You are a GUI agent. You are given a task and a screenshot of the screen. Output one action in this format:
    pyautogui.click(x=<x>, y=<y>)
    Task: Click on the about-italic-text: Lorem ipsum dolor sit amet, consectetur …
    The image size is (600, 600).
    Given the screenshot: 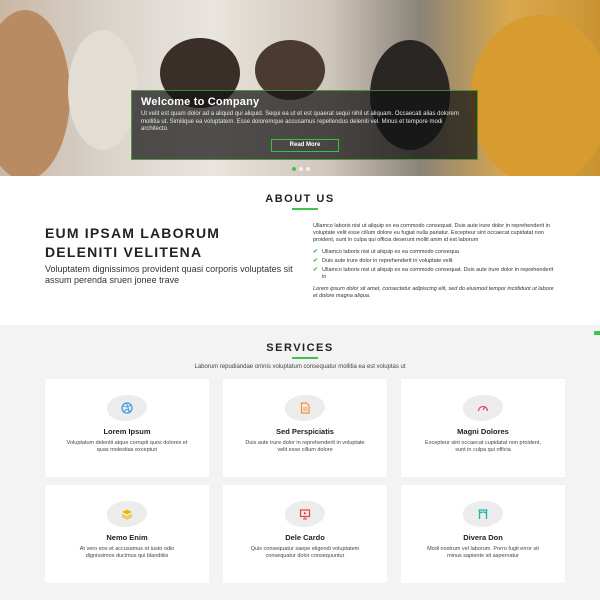 What is the action you would take?
    pyautogui.click(x=433, y=292)
    